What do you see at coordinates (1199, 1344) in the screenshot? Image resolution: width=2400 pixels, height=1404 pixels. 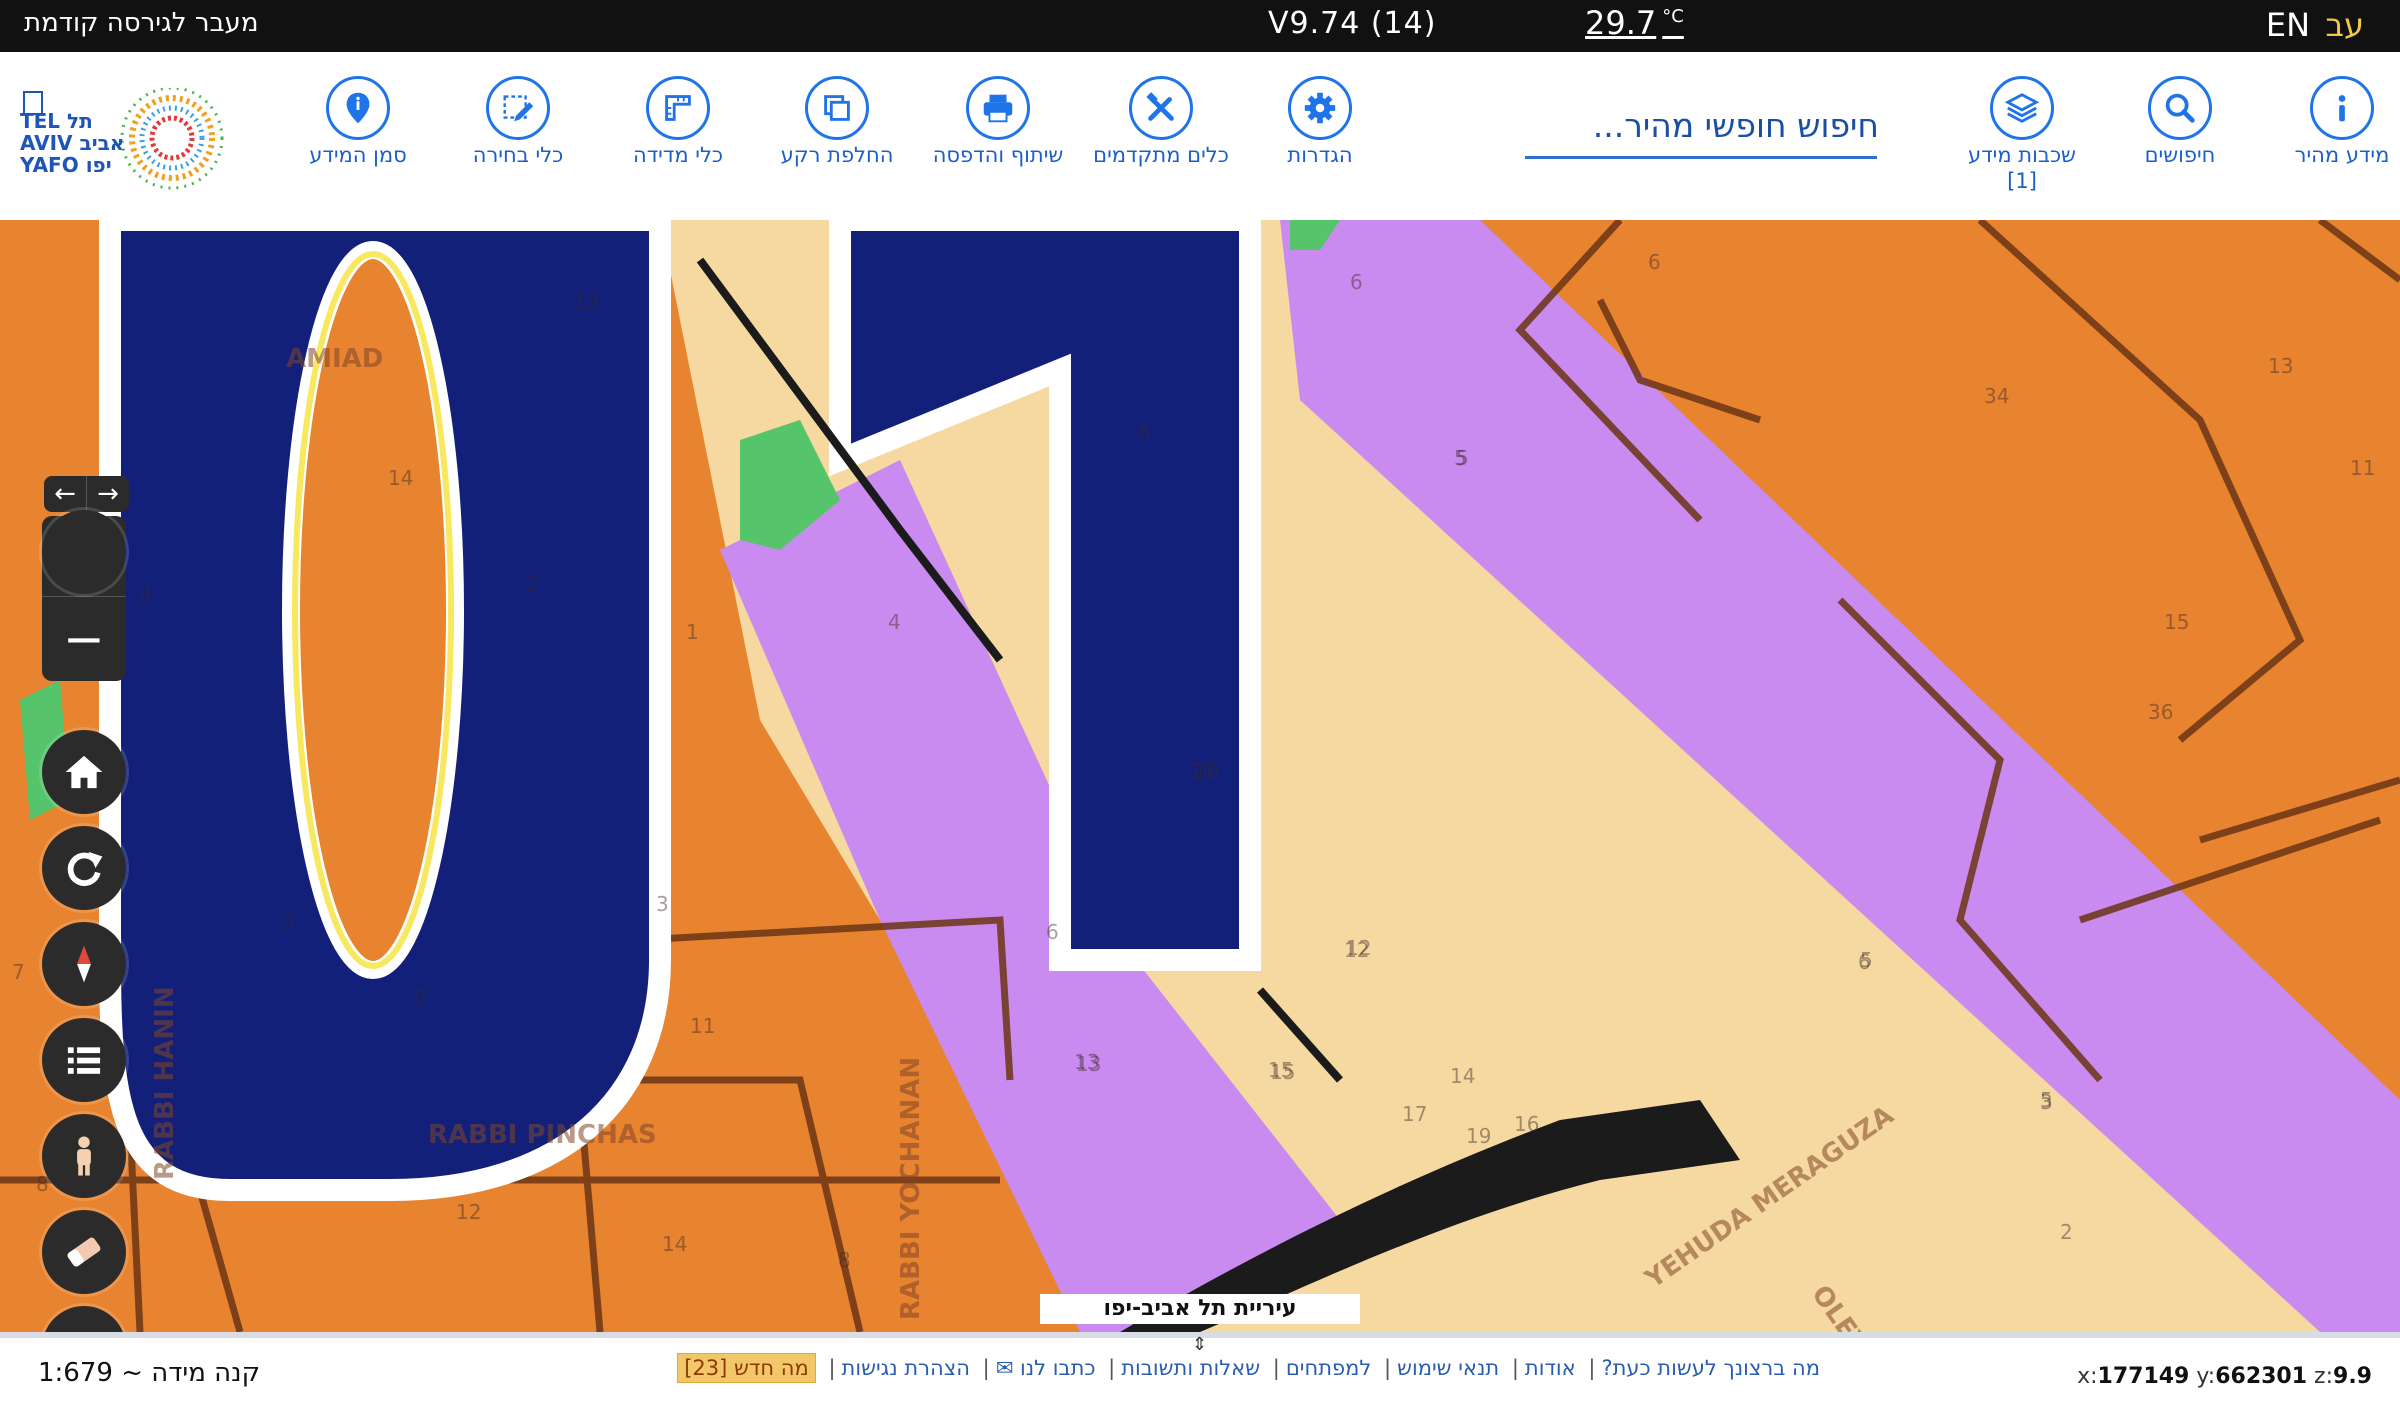 I see `panel-resize-handle: ⇕` at bounding box center [1199, 1344].